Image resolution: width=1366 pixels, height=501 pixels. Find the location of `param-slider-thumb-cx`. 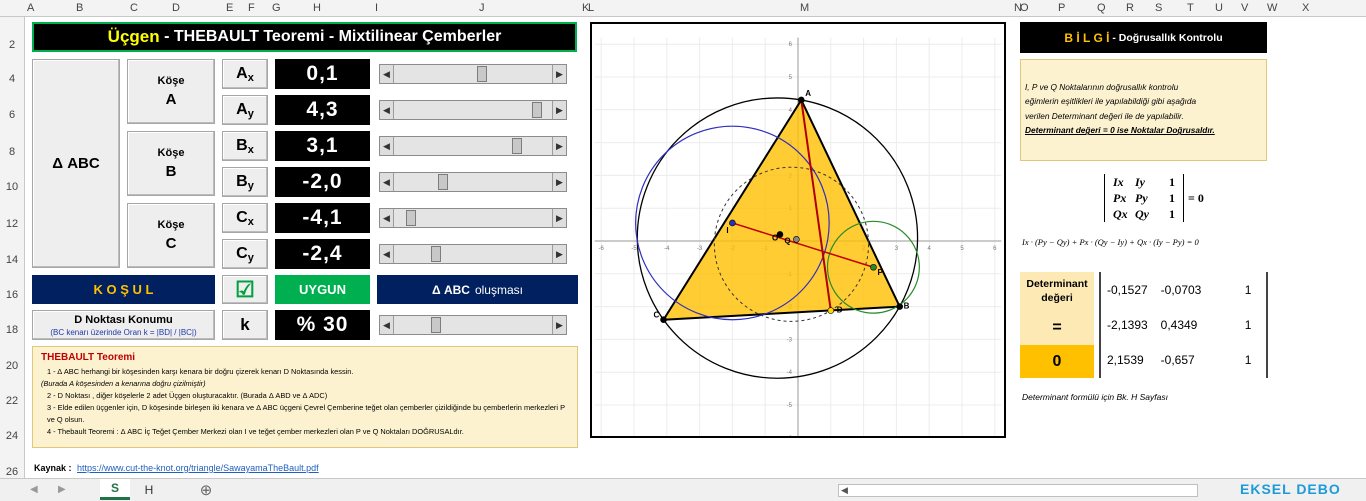

param-slider-thumb-cx is located at coordinates (411, 218).